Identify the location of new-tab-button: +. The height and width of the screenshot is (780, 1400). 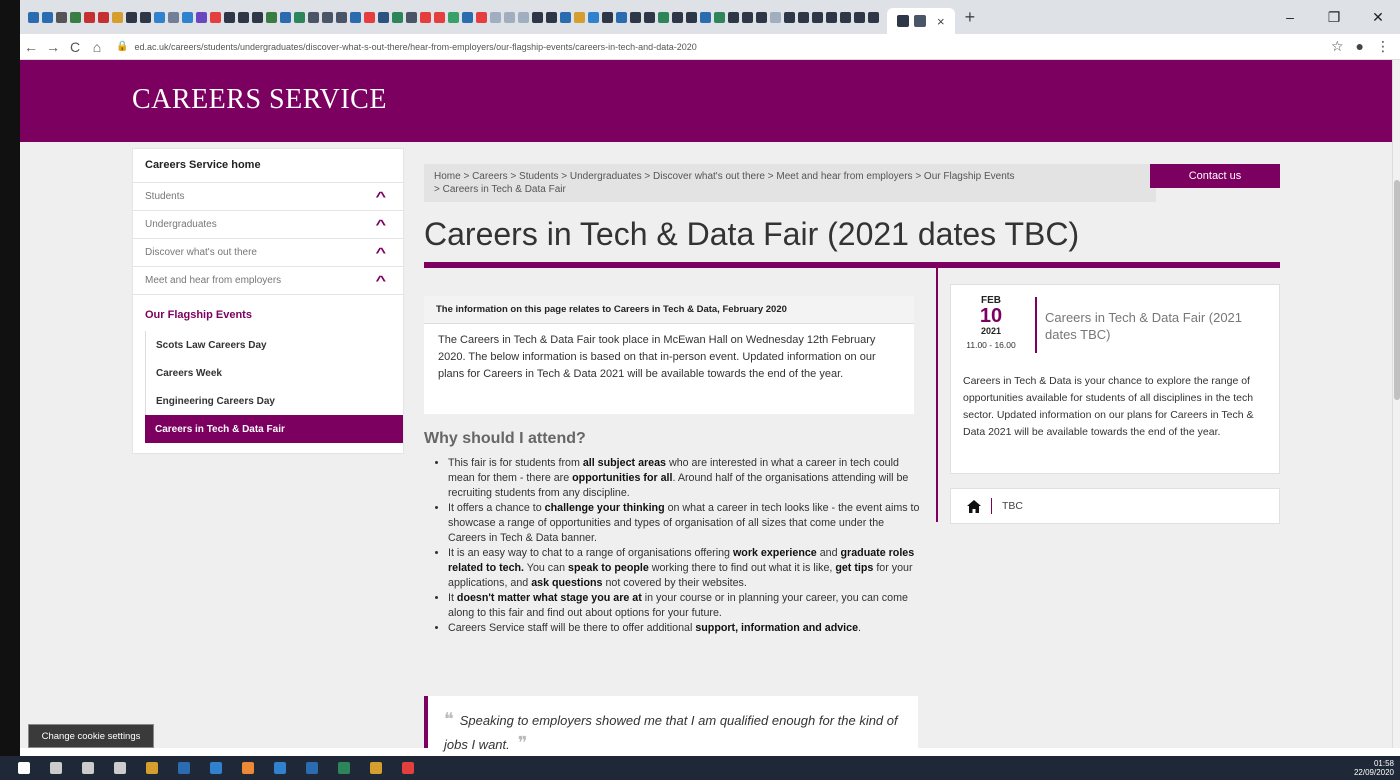
(970, 17).